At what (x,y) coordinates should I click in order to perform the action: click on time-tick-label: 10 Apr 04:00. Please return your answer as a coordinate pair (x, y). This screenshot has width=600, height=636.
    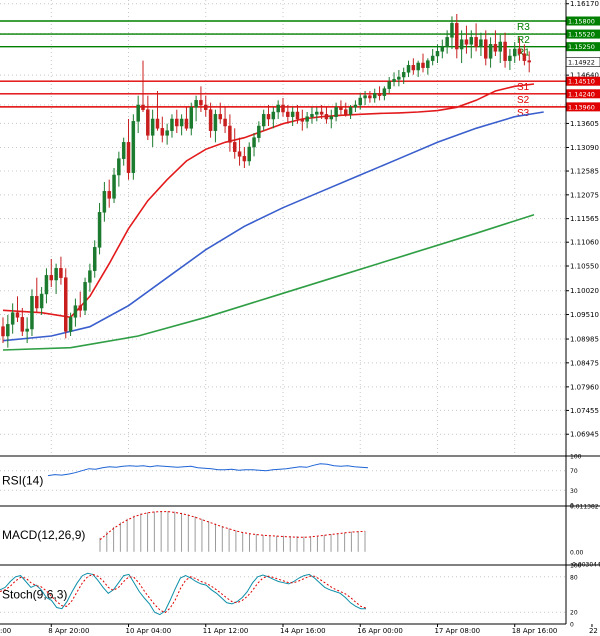
    Looking at the image, I should click on (149, 631).